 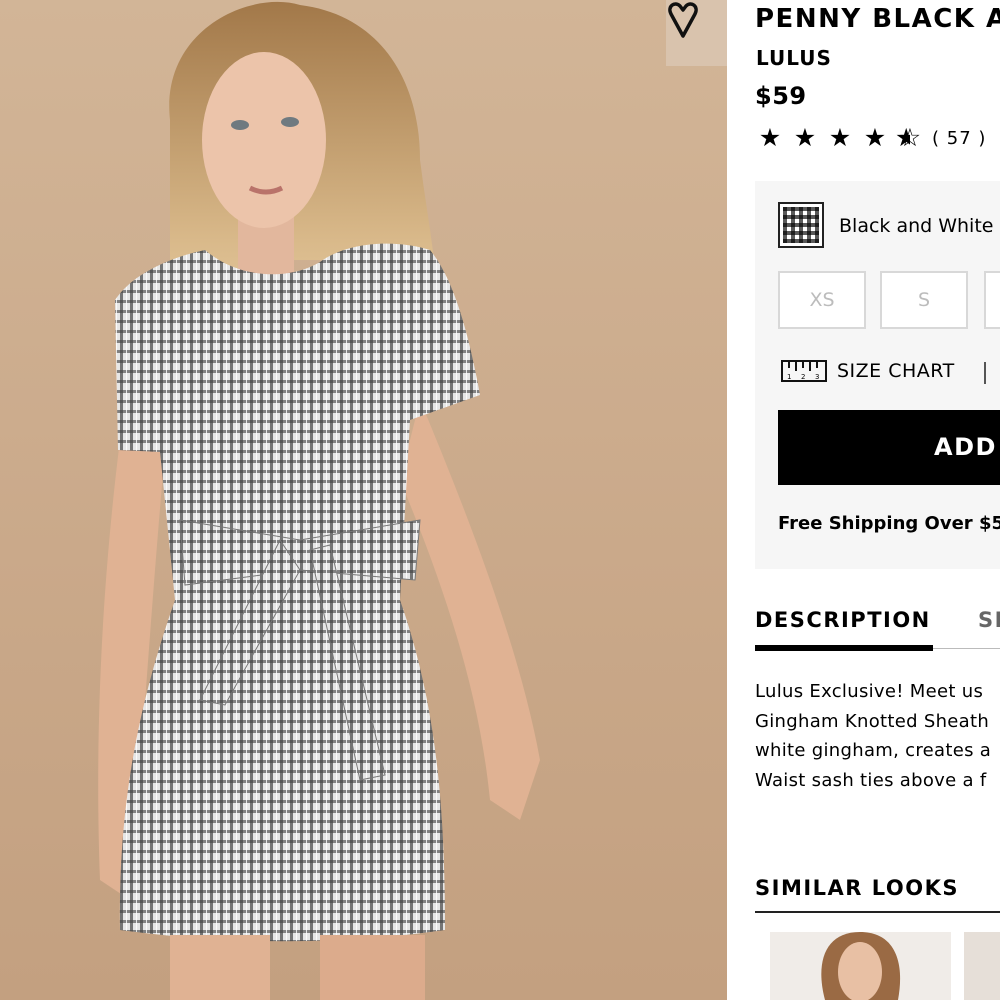 What do you see at coordinates (872, 721) in the screenshot?
I see `description-line: Gingham Knotted Sheath` at bounding box center [872, 721].